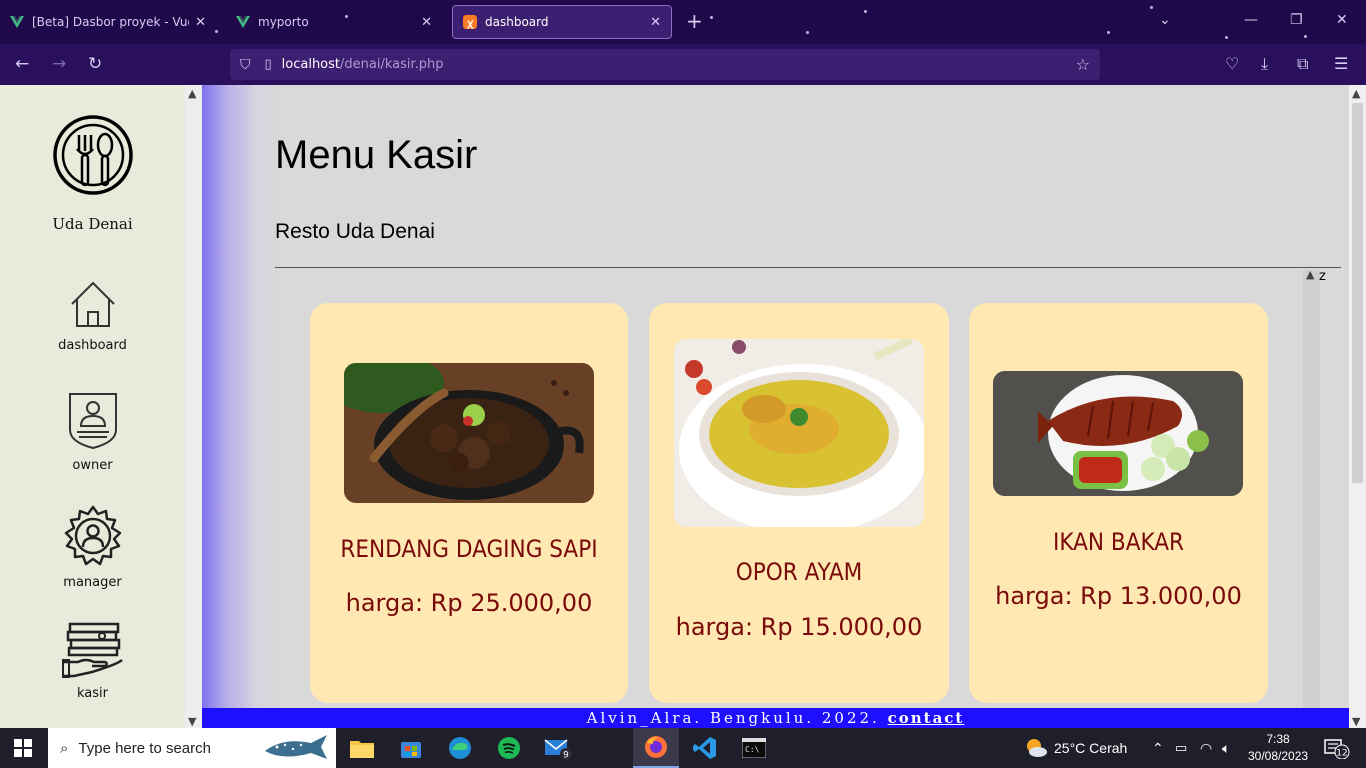  What do you see at coordinates (558, 748) in the screenshot?
I see `mail-icon: 9` at bounding box center [558, 748].